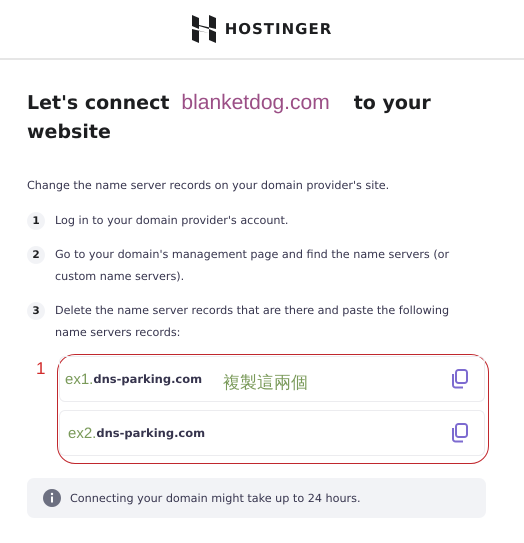  Describe the element at coordinates (36, 255) in the screenshot. I see `step-number: 2` at that location.